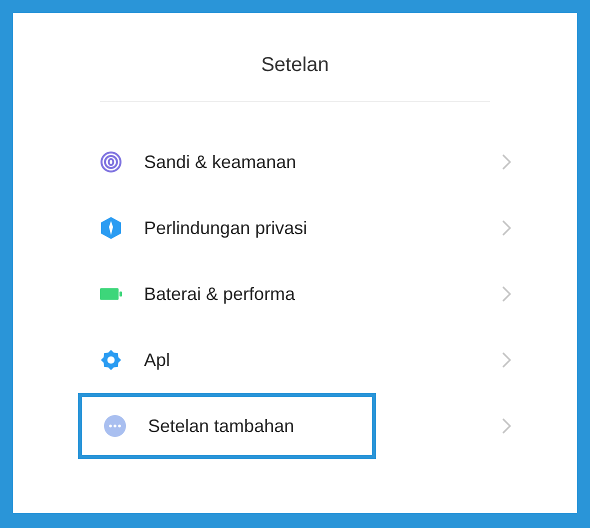  I want to click on settings-item: Sandi & keamanan, so click(295, 162).